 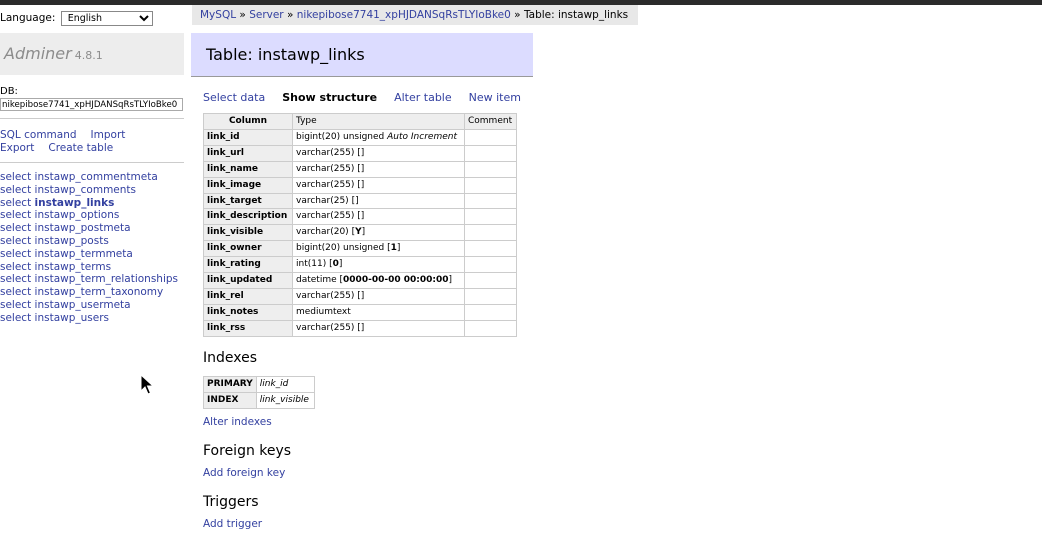 What do you see at coordinates (248, 296) in the screenshot?
I see `column-name-cell: link_rel` at bounding box center [248, 296].